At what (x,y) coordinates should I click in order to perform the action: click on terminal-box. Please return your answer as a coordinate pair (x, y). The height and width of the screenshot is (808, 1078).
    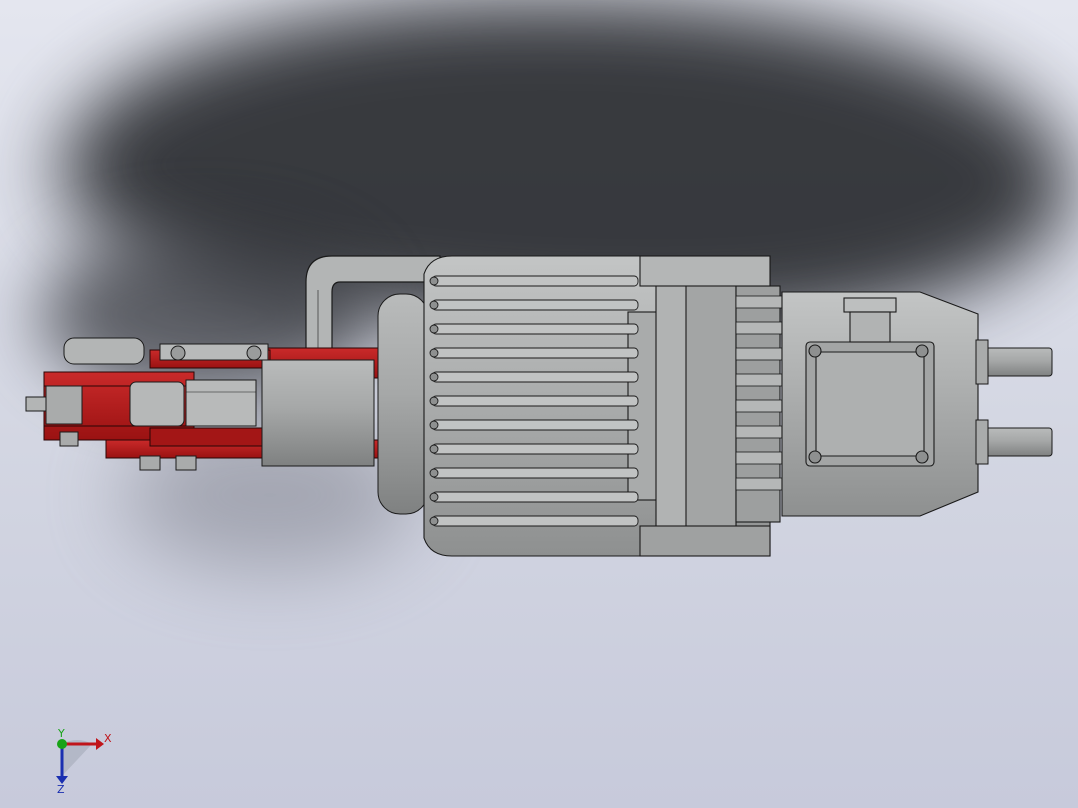
    Looking at the image, I should click on (880, 404).